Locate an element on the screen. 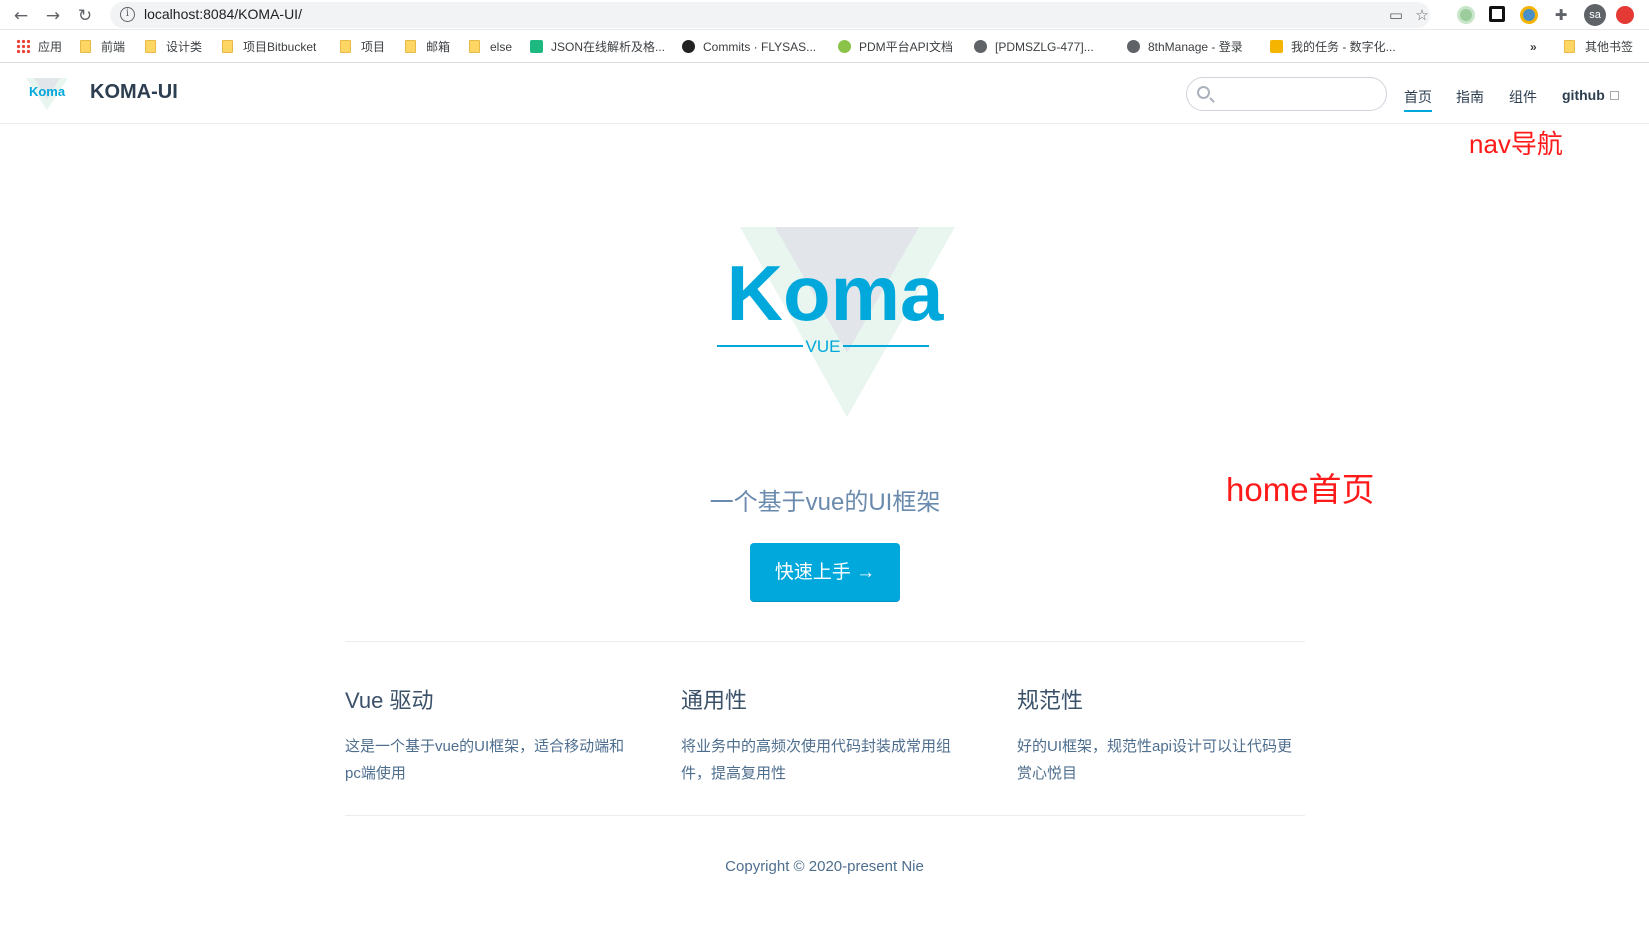 The image size is (1649, 941). json-icon is located at coordinates (536, 46).